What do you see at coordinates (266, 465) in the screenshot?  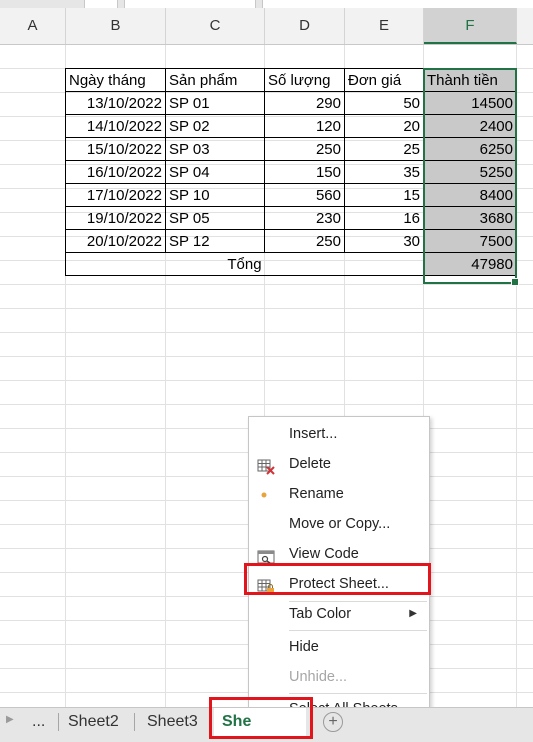 I see `delete-sheet-icon` at bounding box center [266, 465].